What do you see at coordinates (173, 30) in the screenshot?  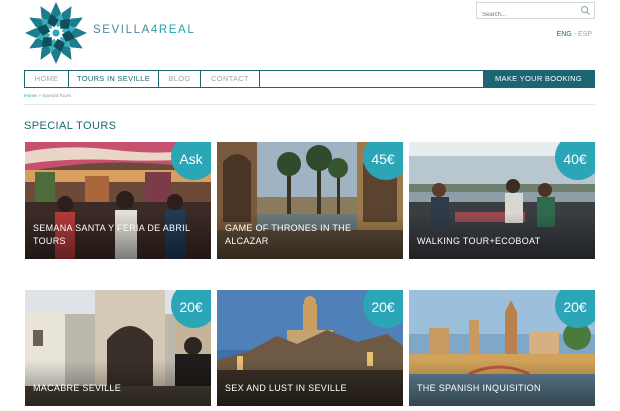 I see `brand-name-part2: 4REAL` at bounding box center [173, 30].